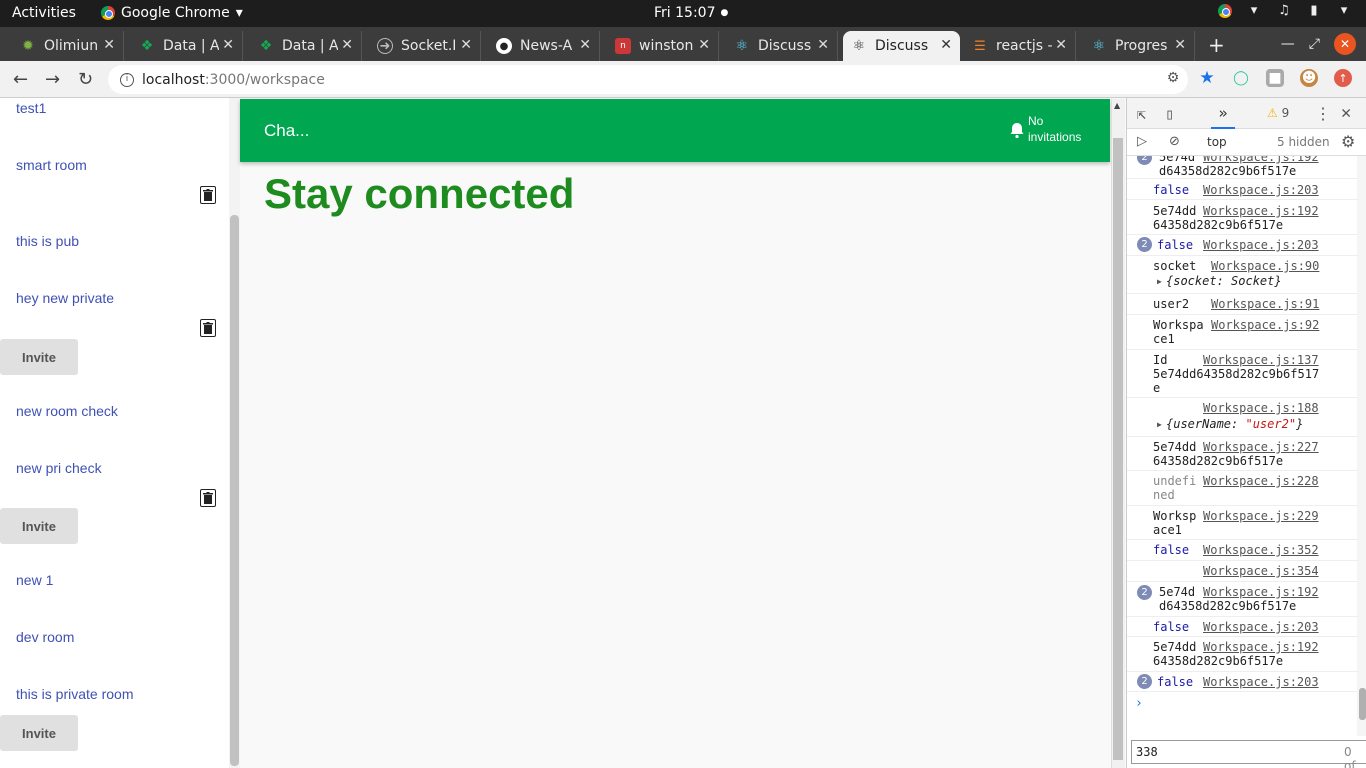  What do you see at coordinates (1017, 130) in the screenshot?
I see `bell-icon` at bounding box center [1017, 130].